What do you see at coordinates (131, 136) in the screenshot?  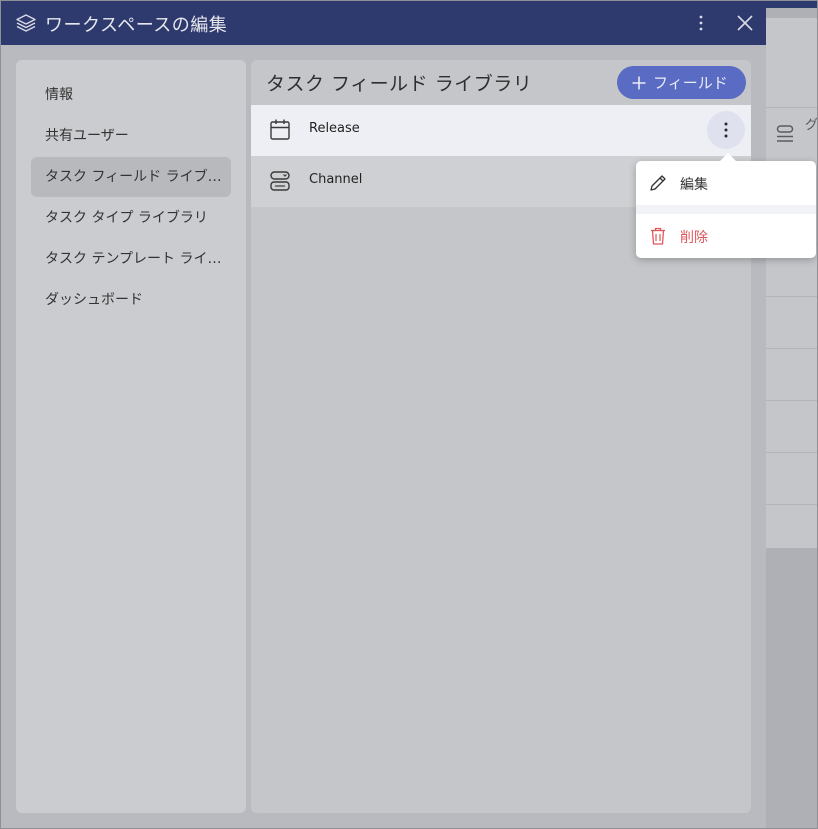 I see `sidebar-item-shared-users: 共有ユーザー` at bounding box center [131, 136].